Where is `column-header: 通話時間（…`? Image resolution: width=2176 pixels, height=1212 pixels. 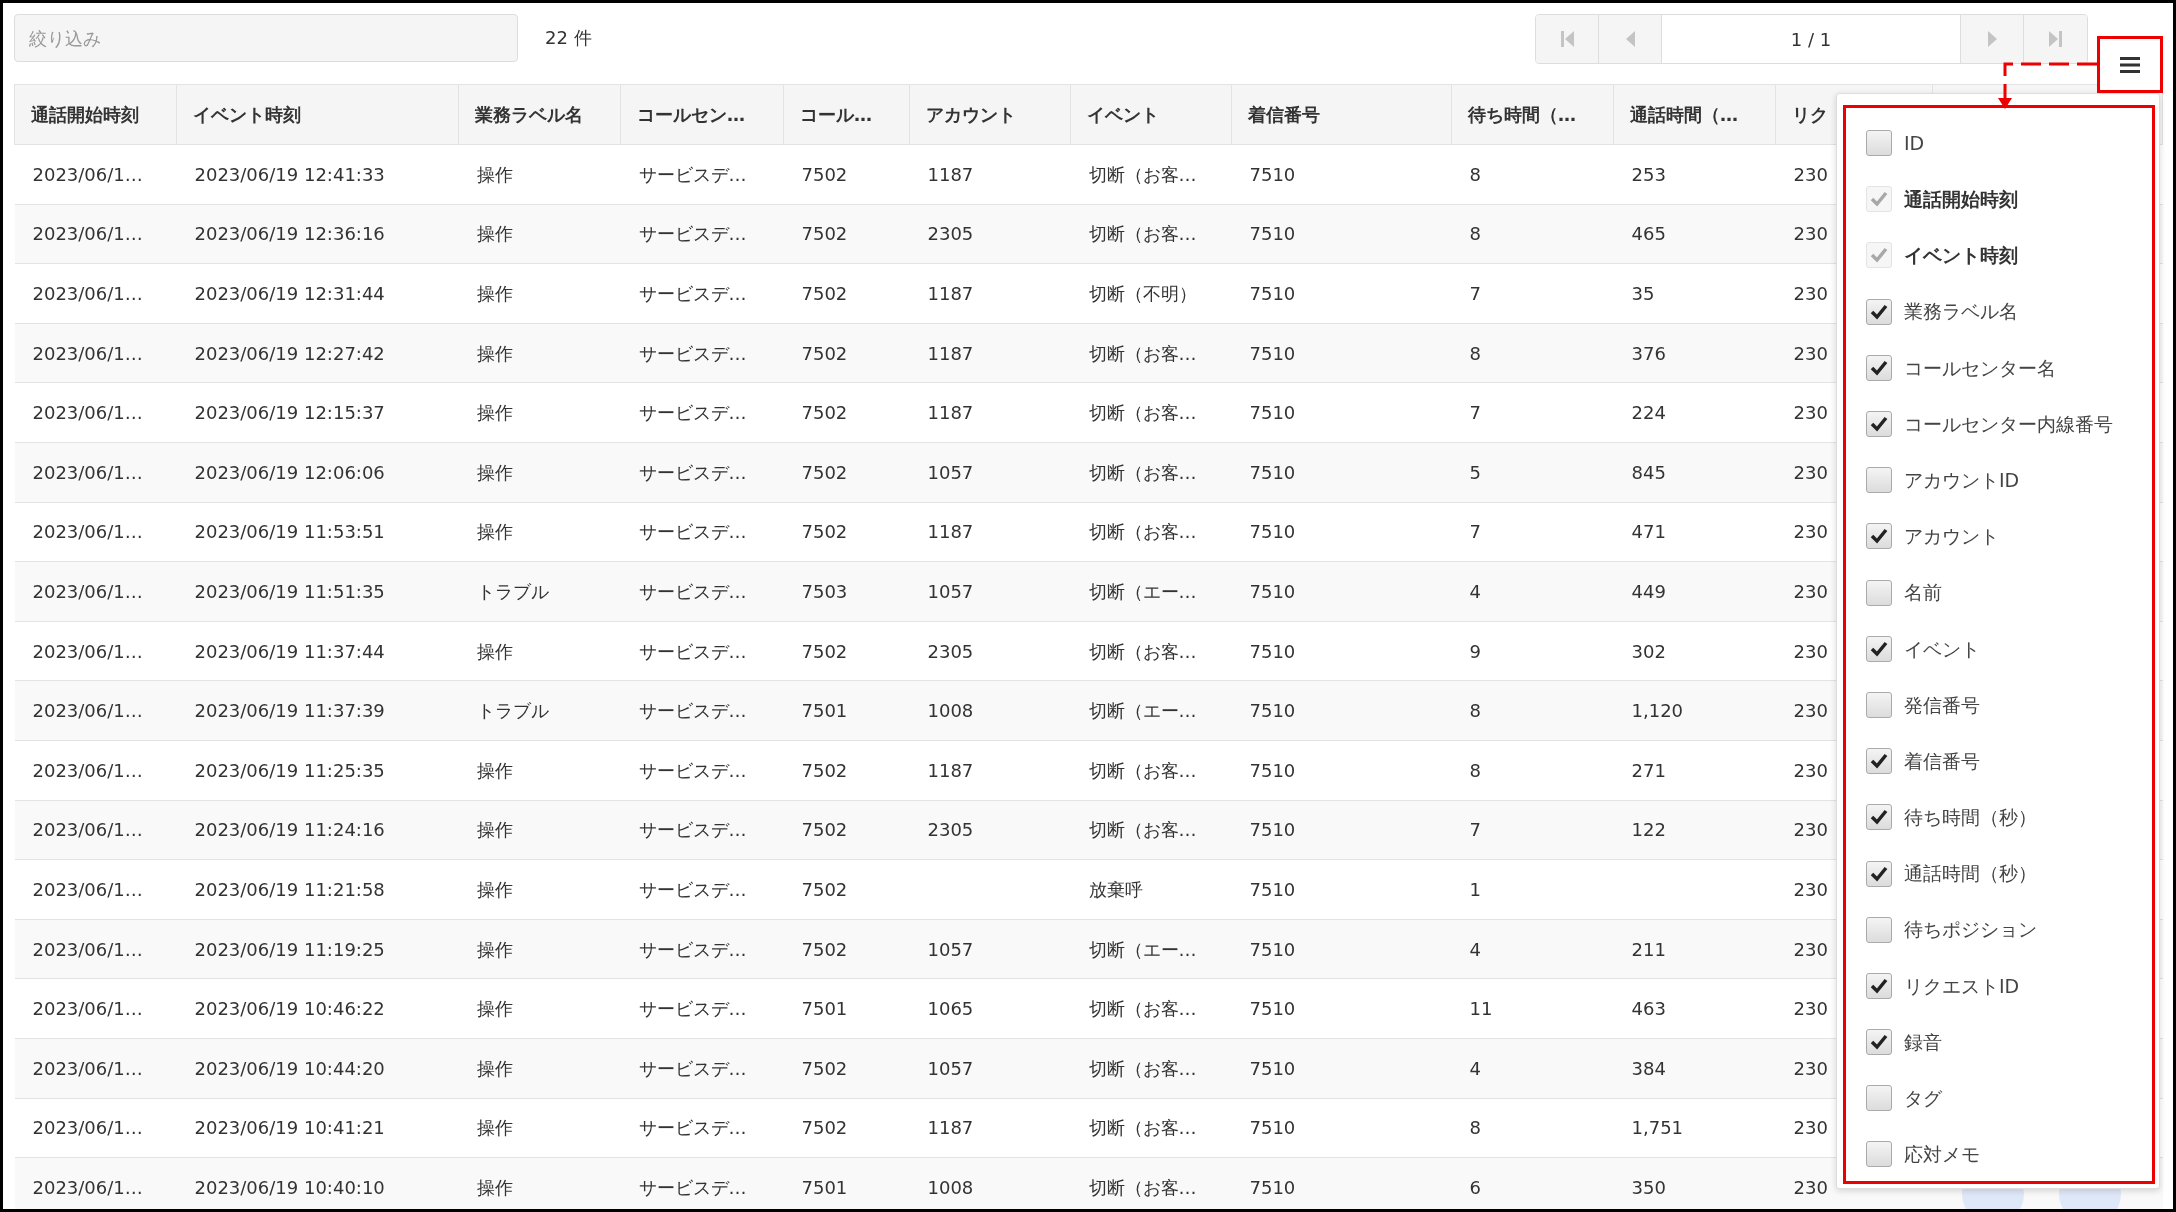
column-header: 通話時間（… is located at coordinates (1694, 114).